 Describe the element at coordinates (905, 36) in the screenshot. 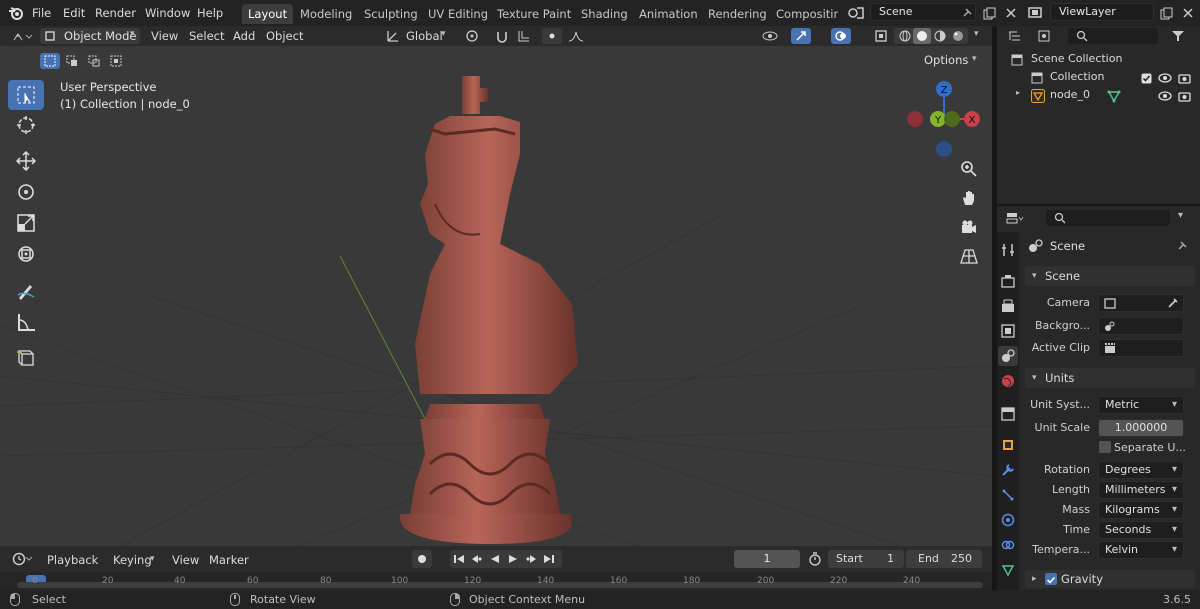

I see `wireframe-shading-icon` at that location.